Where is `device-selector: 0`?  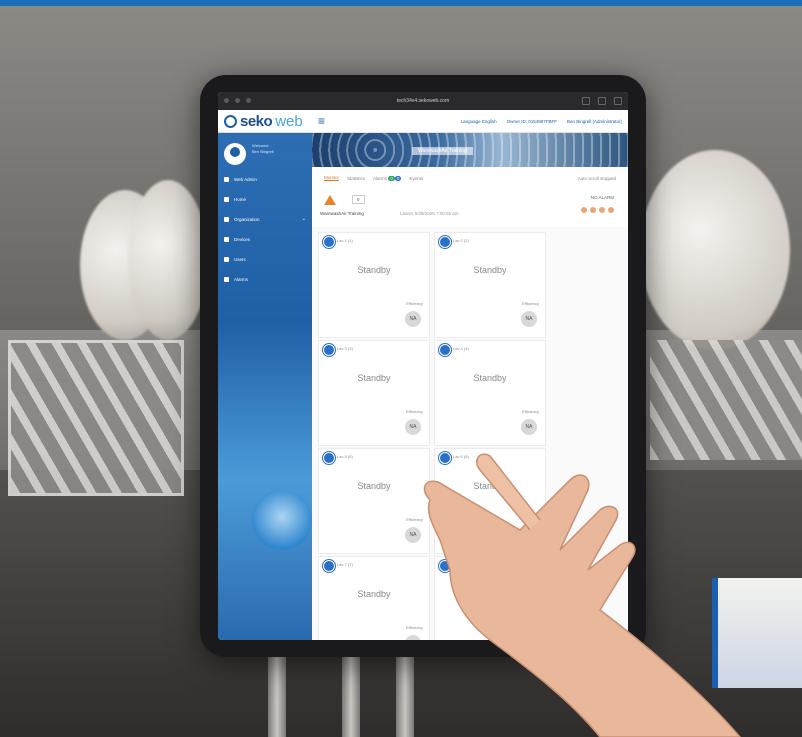 device-selector: 0 is located at coordinates (358, 199).